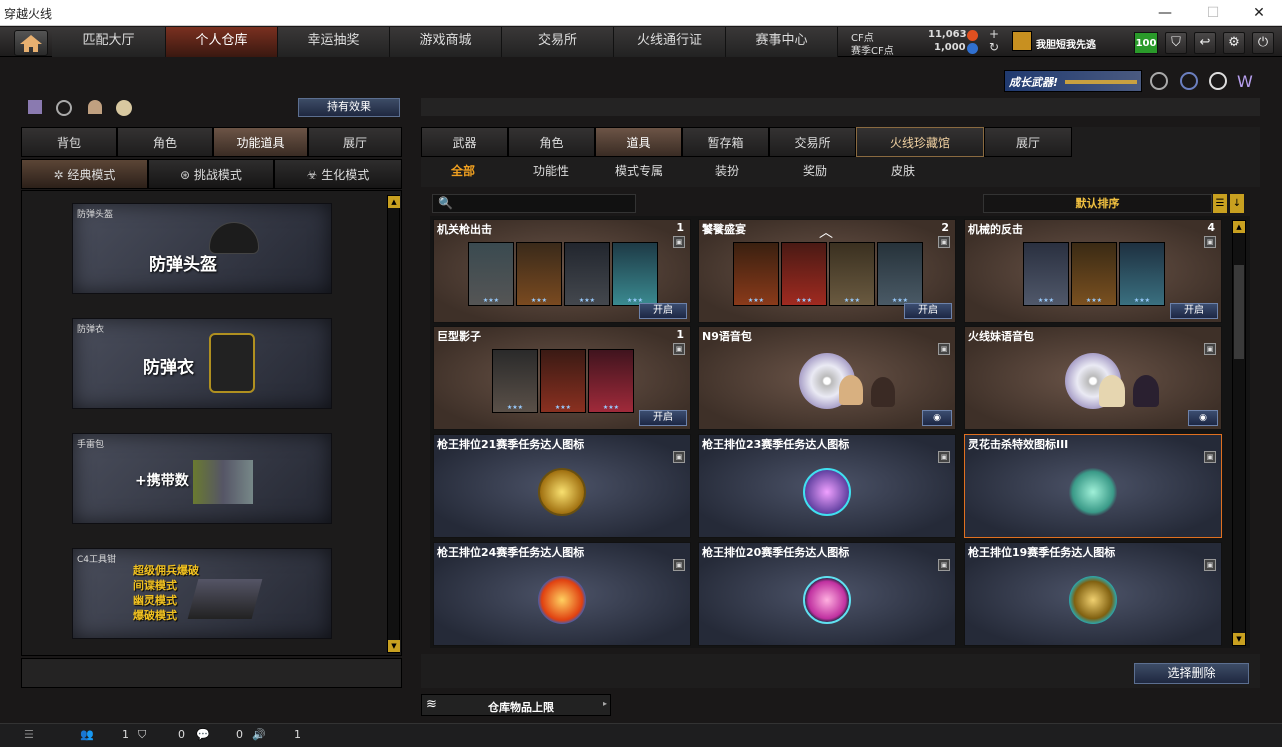 The width and height of the screenshot is (1282, 747). What do you see at coordinates (203, 734) in the screenshot?
I see `chat-icon: 💬` at bounding box center [203, 734].